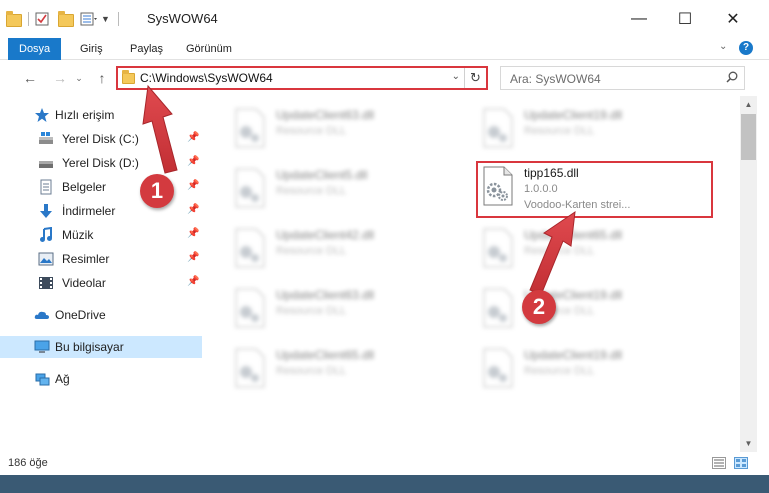 Image resolution: width=769 pixels, height=493 pixels. Describe the element at coordinates (101, 115) in the screenshot. I see `quick-access: Hızlı erişim` at that location.